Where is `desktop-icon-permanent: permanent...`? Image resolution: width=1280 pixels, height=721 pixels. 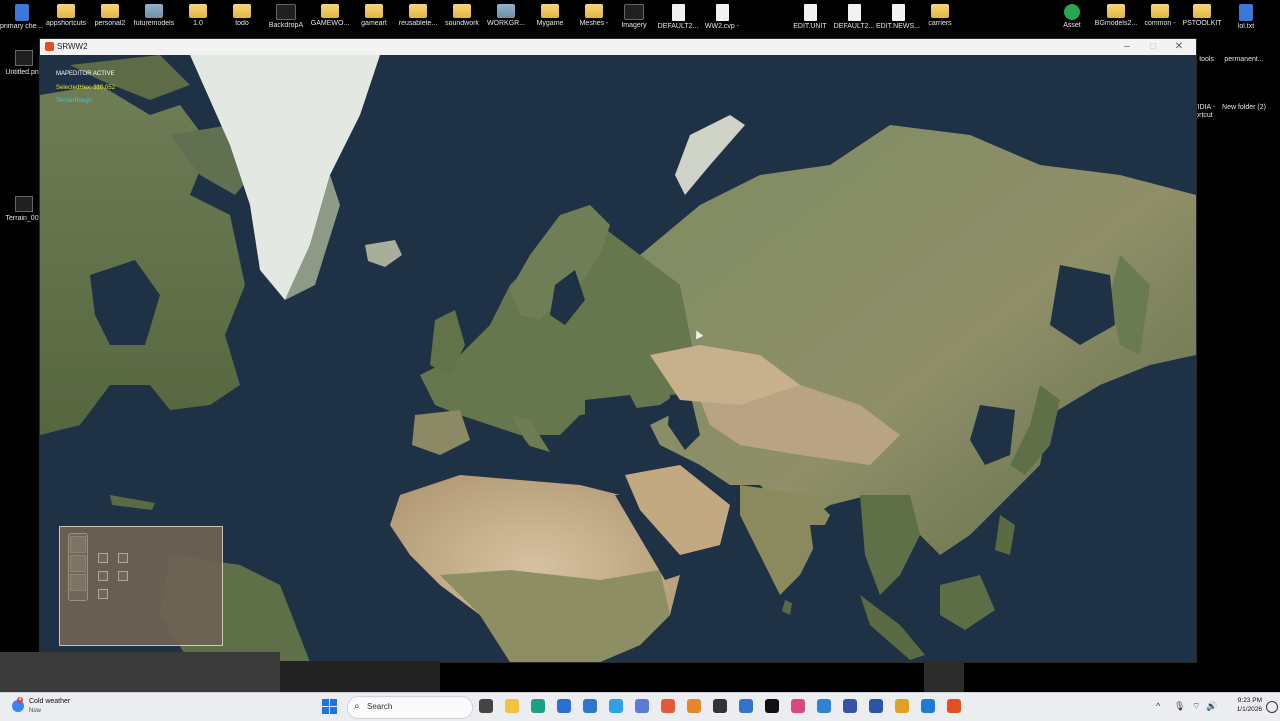
desktop-icon-permanent: permanent... is located at coordinates (1244, 58).